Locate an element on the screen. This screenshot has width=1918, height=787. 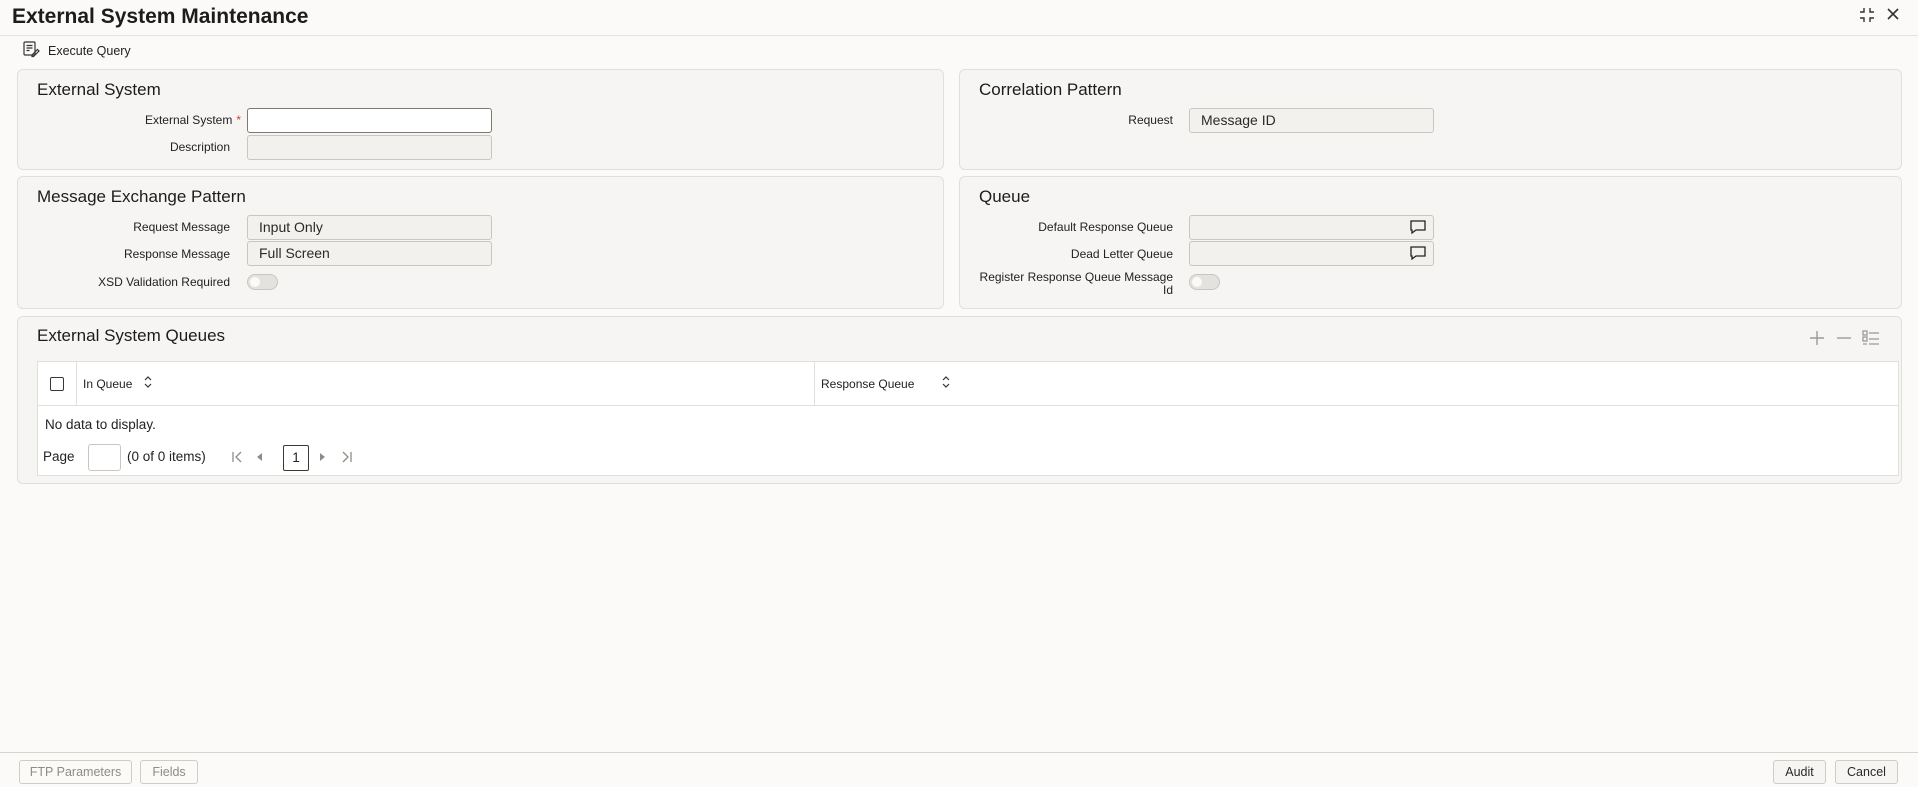
dead-letter-queue-label: Dead Letter Queue is located at coordinates (1121, 254).